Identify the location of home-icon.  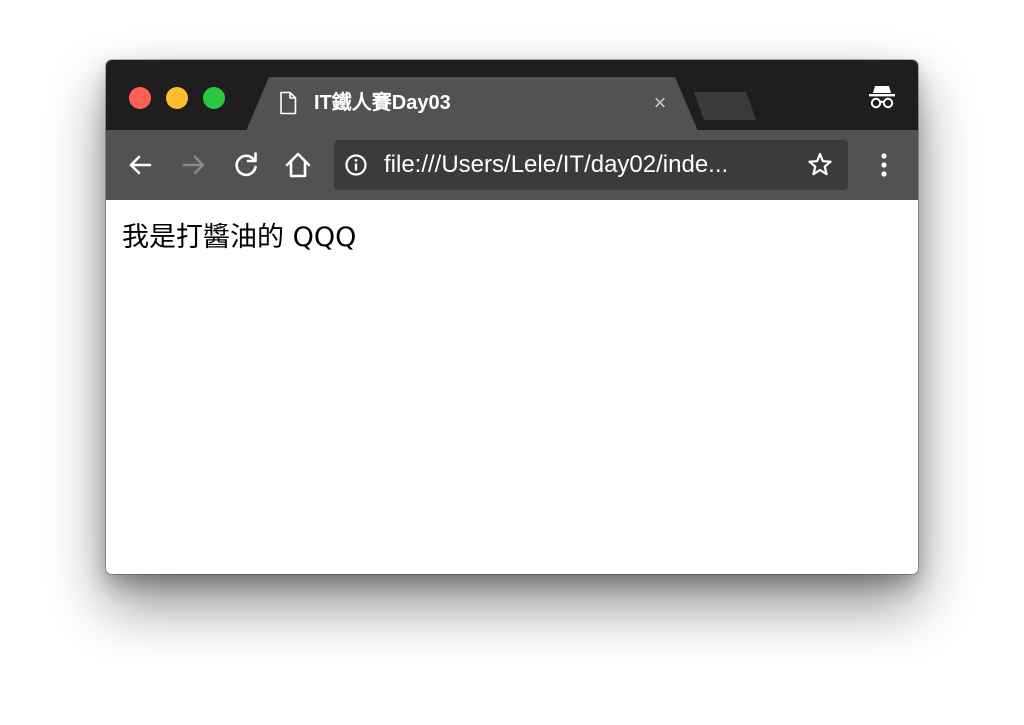
(298, 165).